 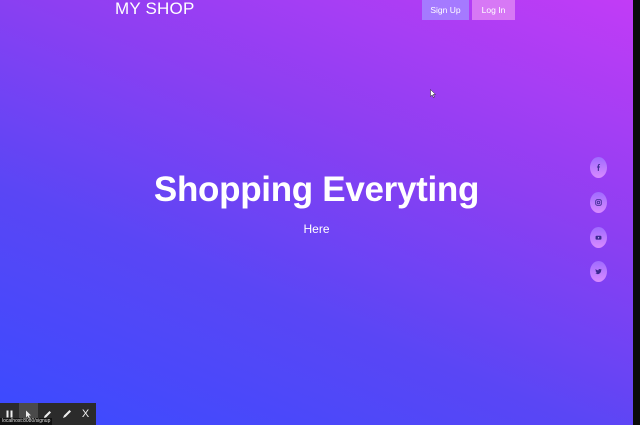 I want to click on instagram-link, so click(x=598, y=202).